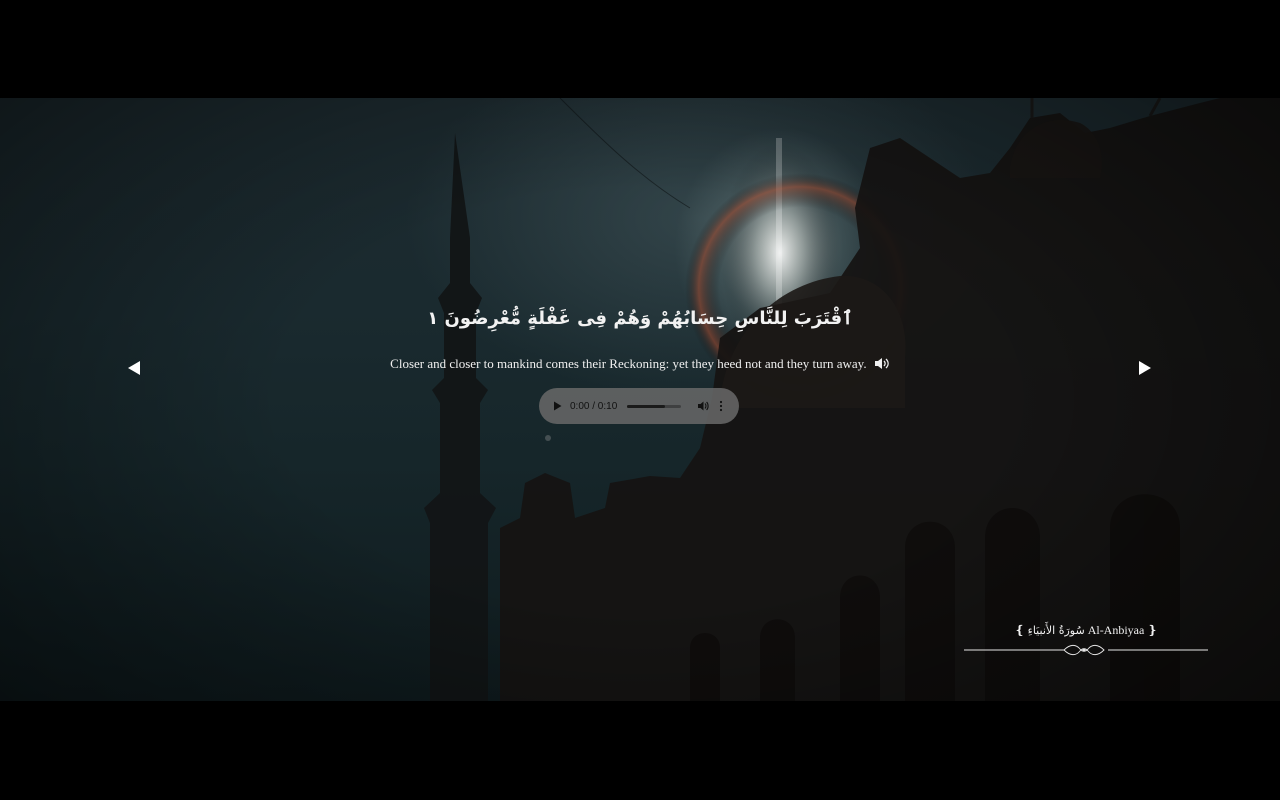 This screenshot has height=800, width=1280. Describe the element at coordinates (703, 406) in the screenshot. I see `volume-icon` at that location.